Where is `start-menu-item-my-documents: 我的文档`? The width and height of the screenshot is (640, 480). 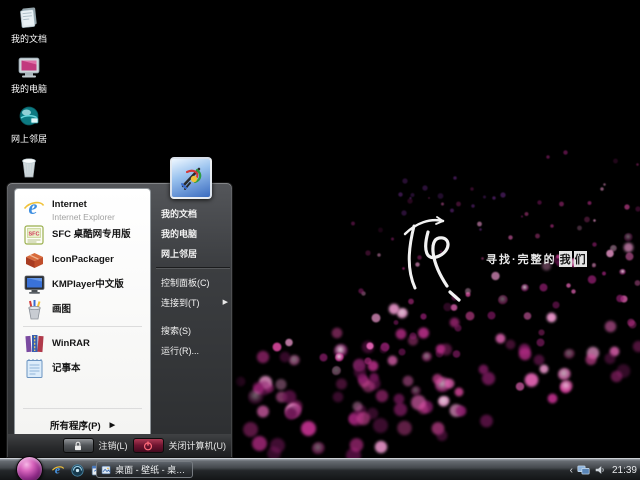
start-menu-item-my-documents: 我的文档 is located at coordinates (193, 213).